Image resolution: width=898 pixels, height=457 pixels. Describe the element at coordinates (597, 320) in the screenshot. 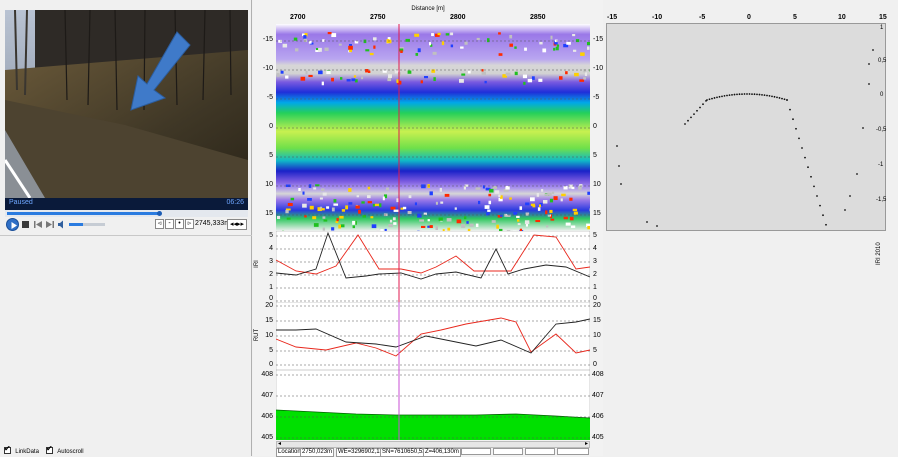

I see `rut-y-tick-right: 15` at that location.